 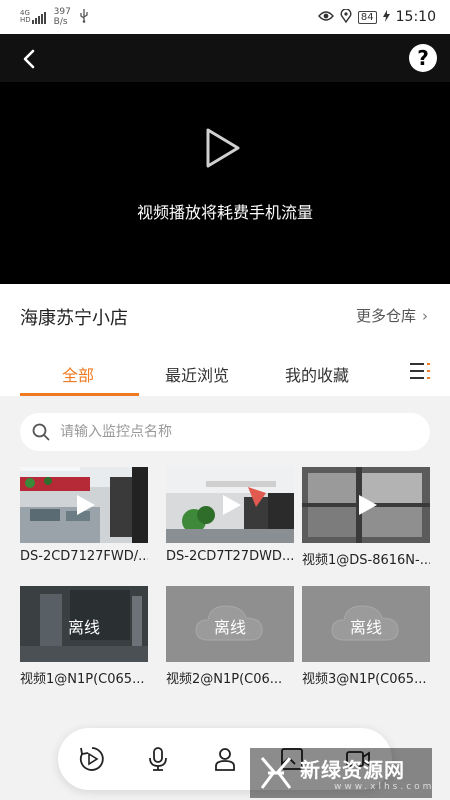 I want to click on charging-icon, so click(x=386, y=17).